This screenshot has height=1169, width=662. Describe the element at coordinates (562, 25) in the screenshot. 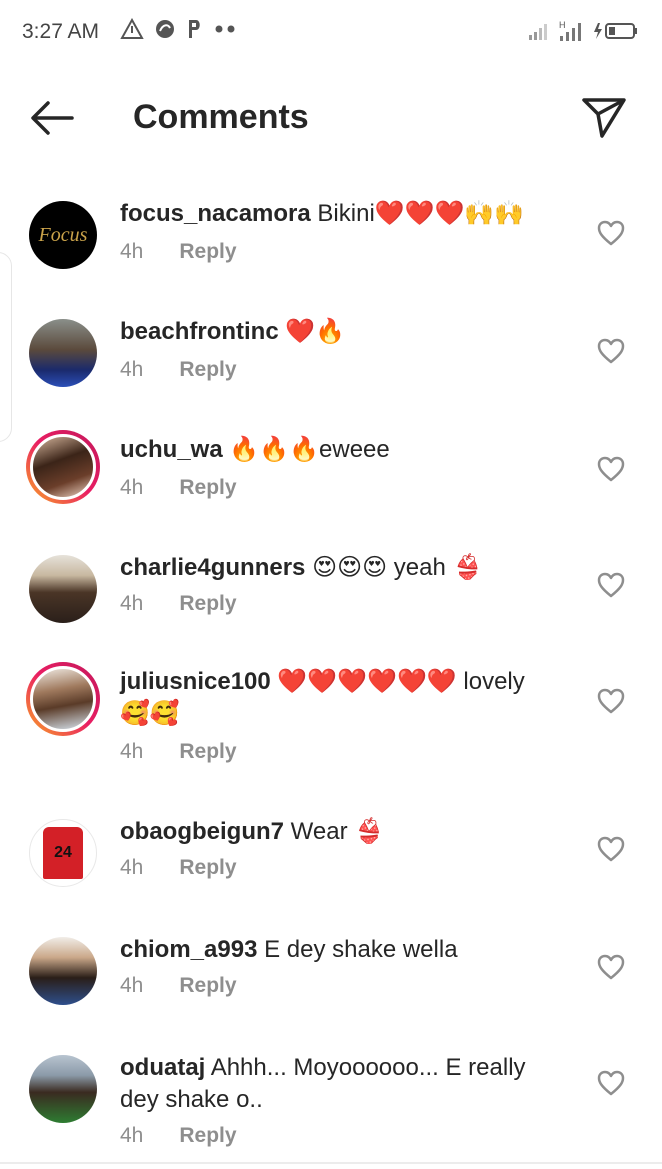

I see `svg-text: H` at that location.